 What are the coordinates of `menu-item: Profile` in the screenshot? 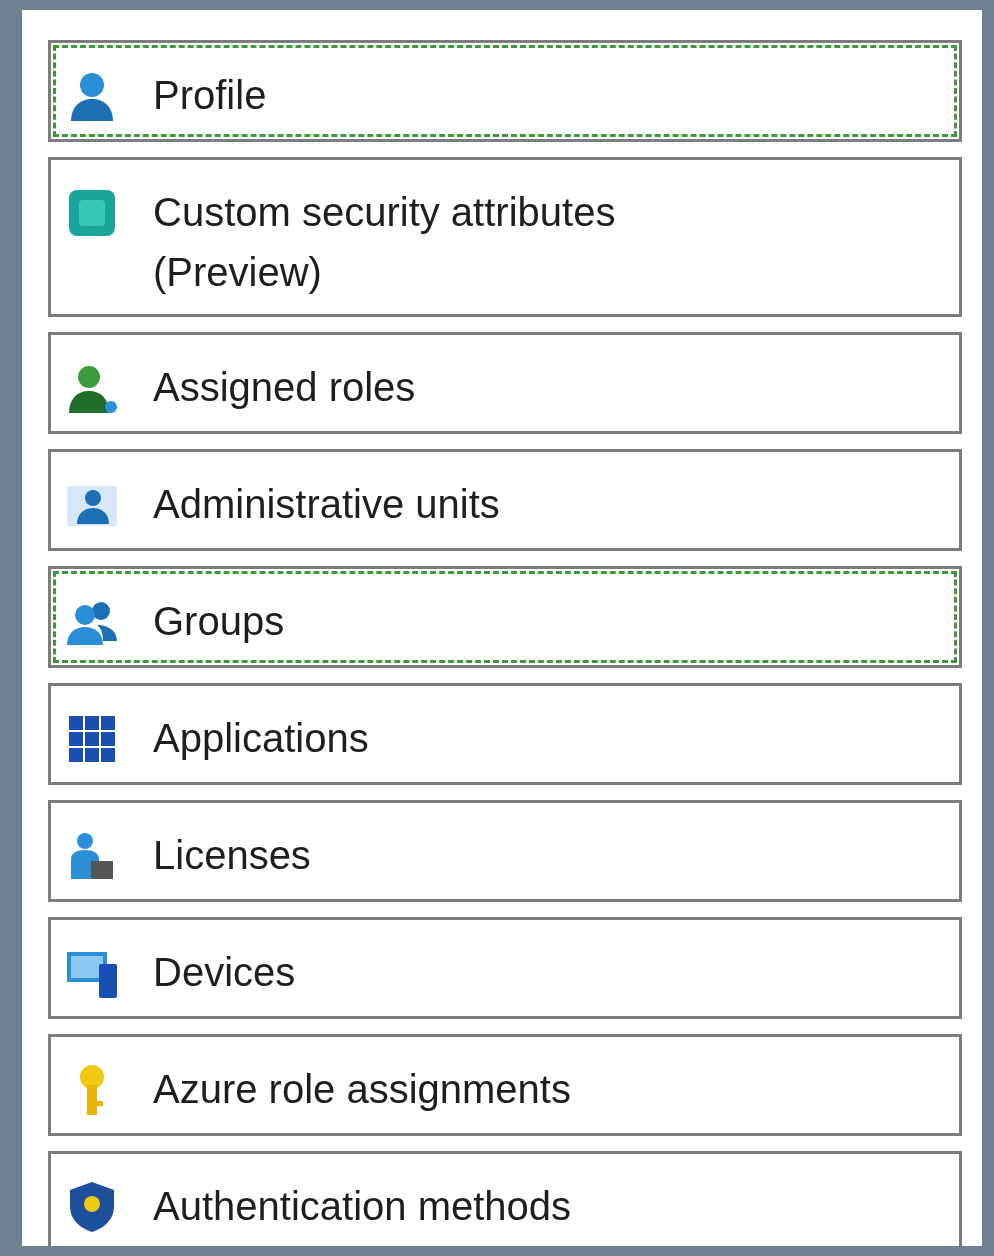 It's located at (505, 91).